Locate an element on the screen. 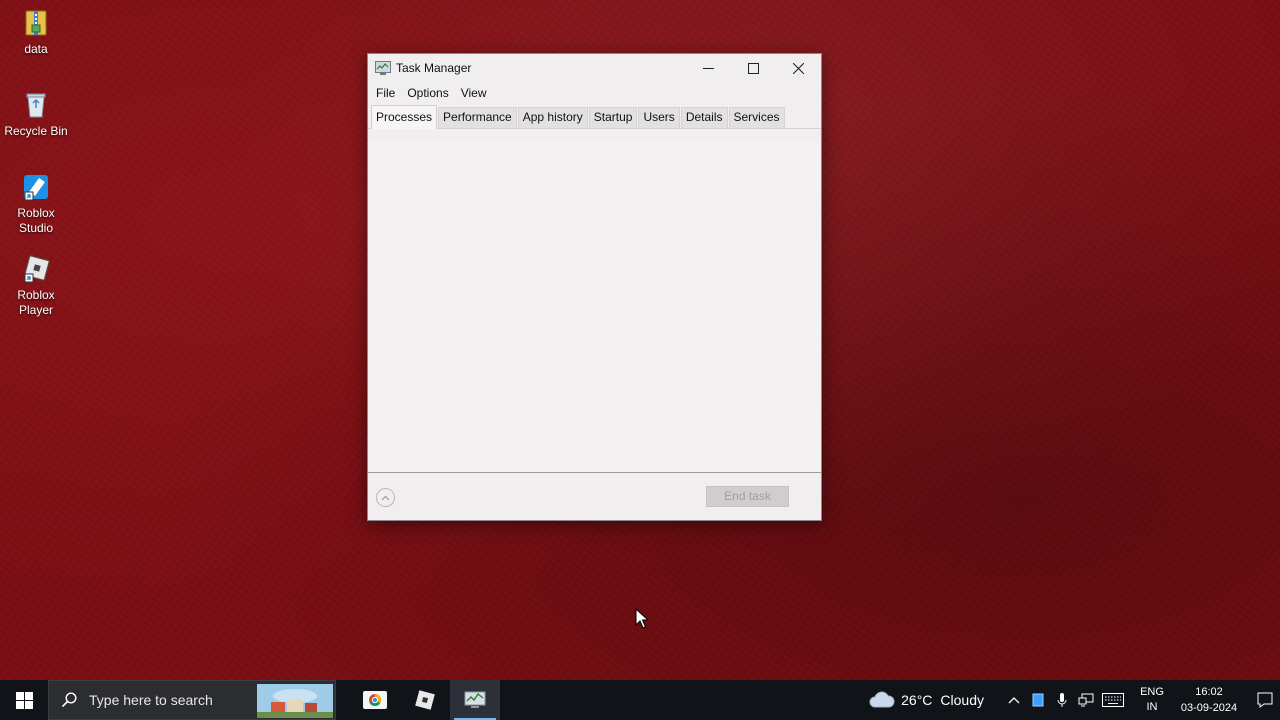  end-task-button: End task is located at coordinates (747, 496).